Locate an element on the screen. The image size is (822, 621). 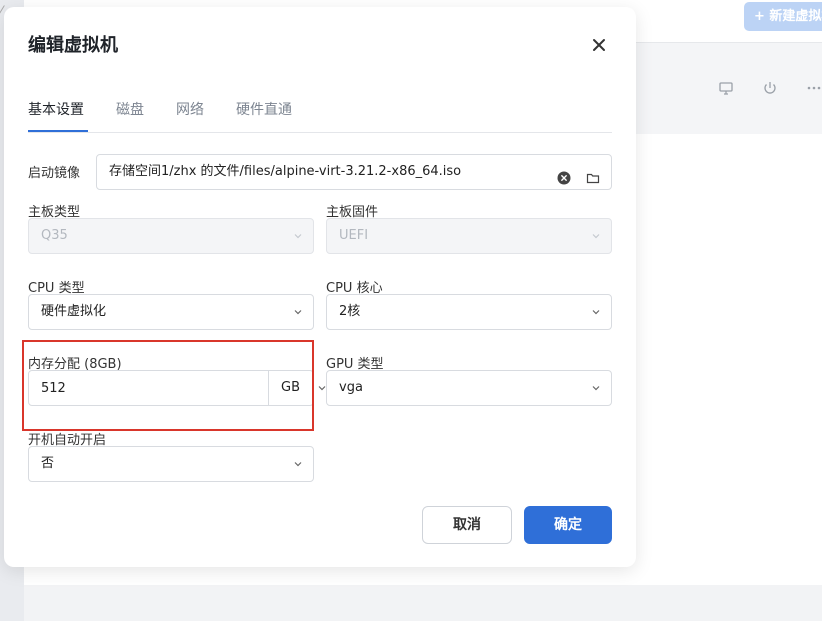
tab-bar: 基本设置 磁盘 网络 硬件直通 is located at coordinates (320, 109).